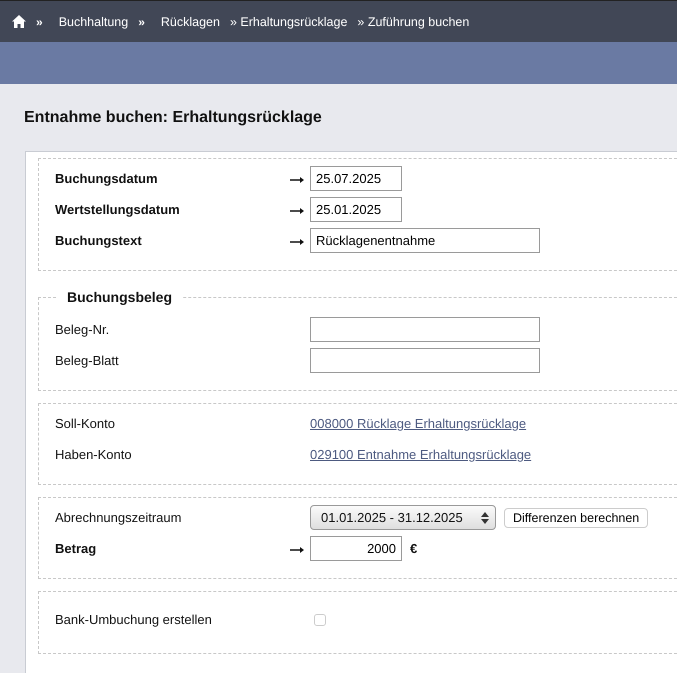 The width and height of the screenshot is (677, 673). Describe the element at coordinates (173, 118) in the screenshot. I see `page-title: Entnahme buchen: Erhaltungsrücklage` at that location.